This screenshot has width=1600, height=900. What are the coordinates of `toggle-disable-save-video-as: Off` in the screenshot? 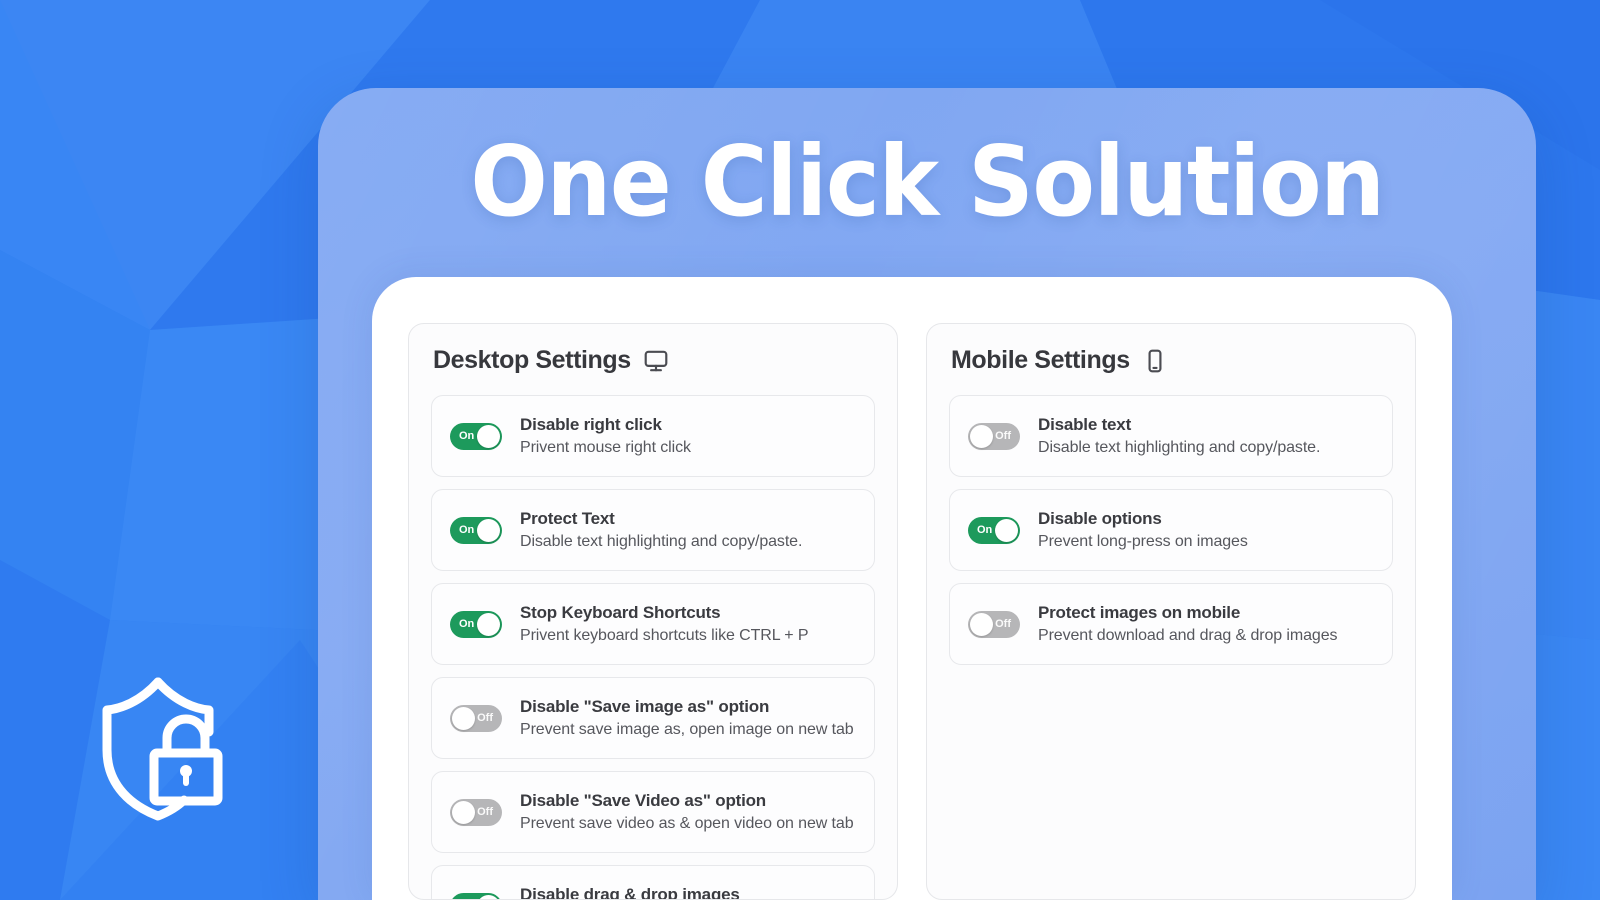 It's located at (476, 812).